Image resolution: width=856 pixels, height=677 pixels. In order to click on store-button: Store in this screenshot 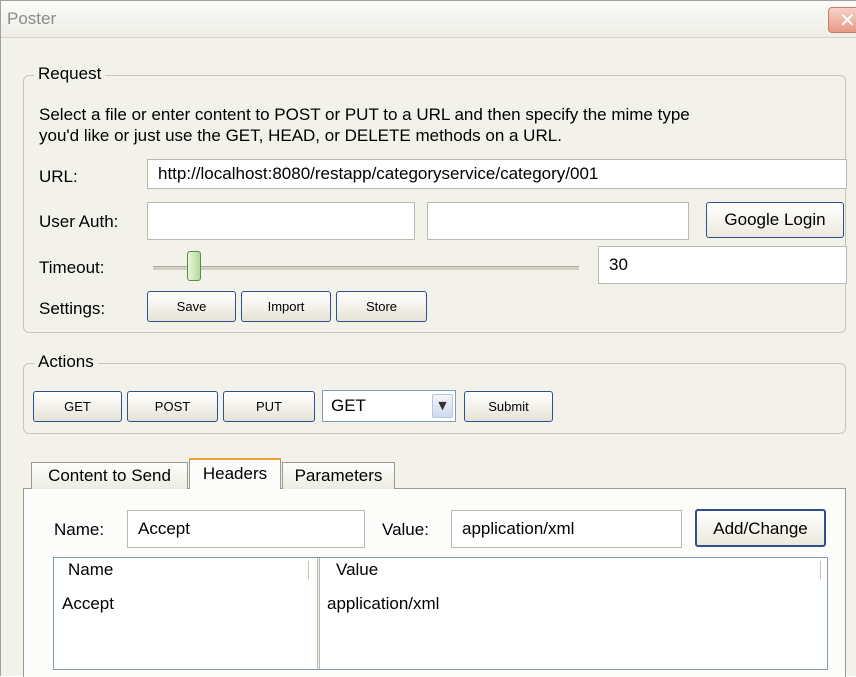, I will do `click(381, 306)`.